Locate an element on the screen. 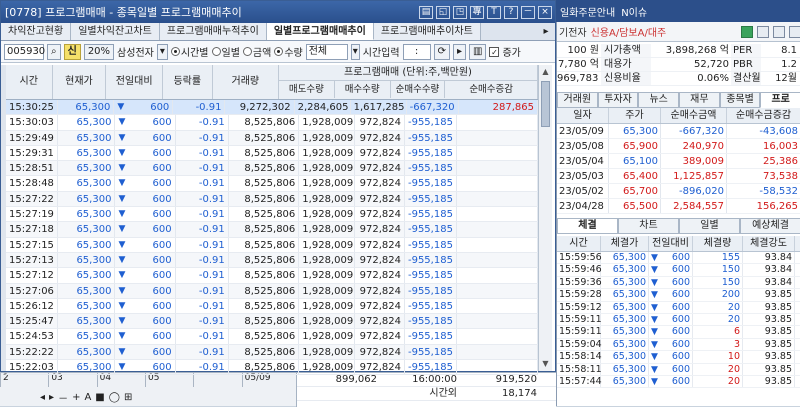  trade-tab-2: 일별 is located at coordinates (709, 226).